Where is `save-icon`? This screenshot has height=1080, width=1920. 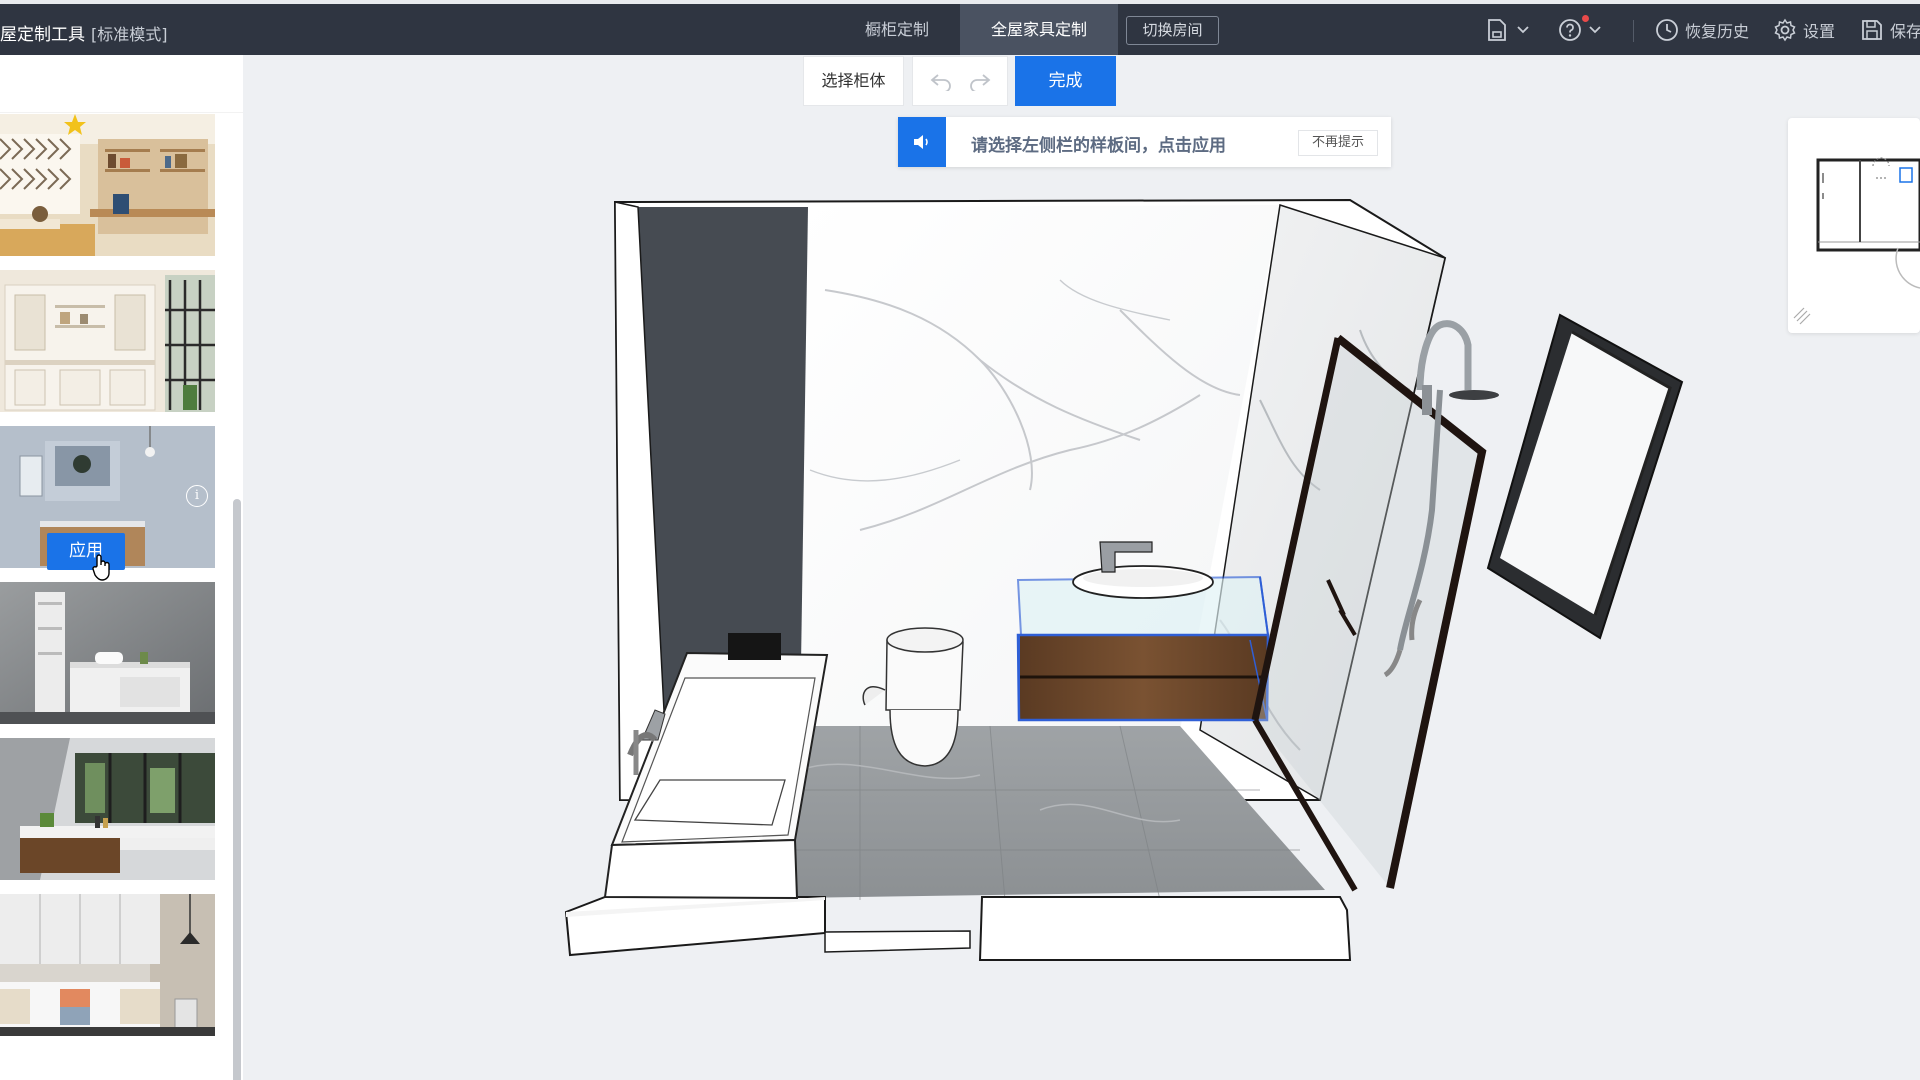
save-icon is located at coordinates (1872, 29).